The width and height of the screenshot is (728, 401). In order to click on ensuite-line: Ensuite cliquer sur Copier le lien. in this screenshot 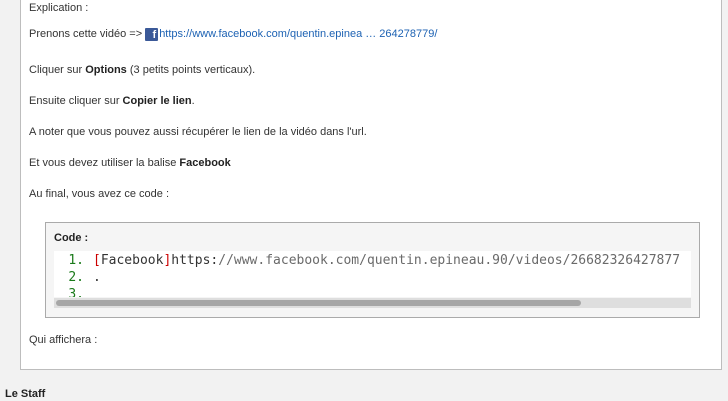, I will do `click(112, 101)`.